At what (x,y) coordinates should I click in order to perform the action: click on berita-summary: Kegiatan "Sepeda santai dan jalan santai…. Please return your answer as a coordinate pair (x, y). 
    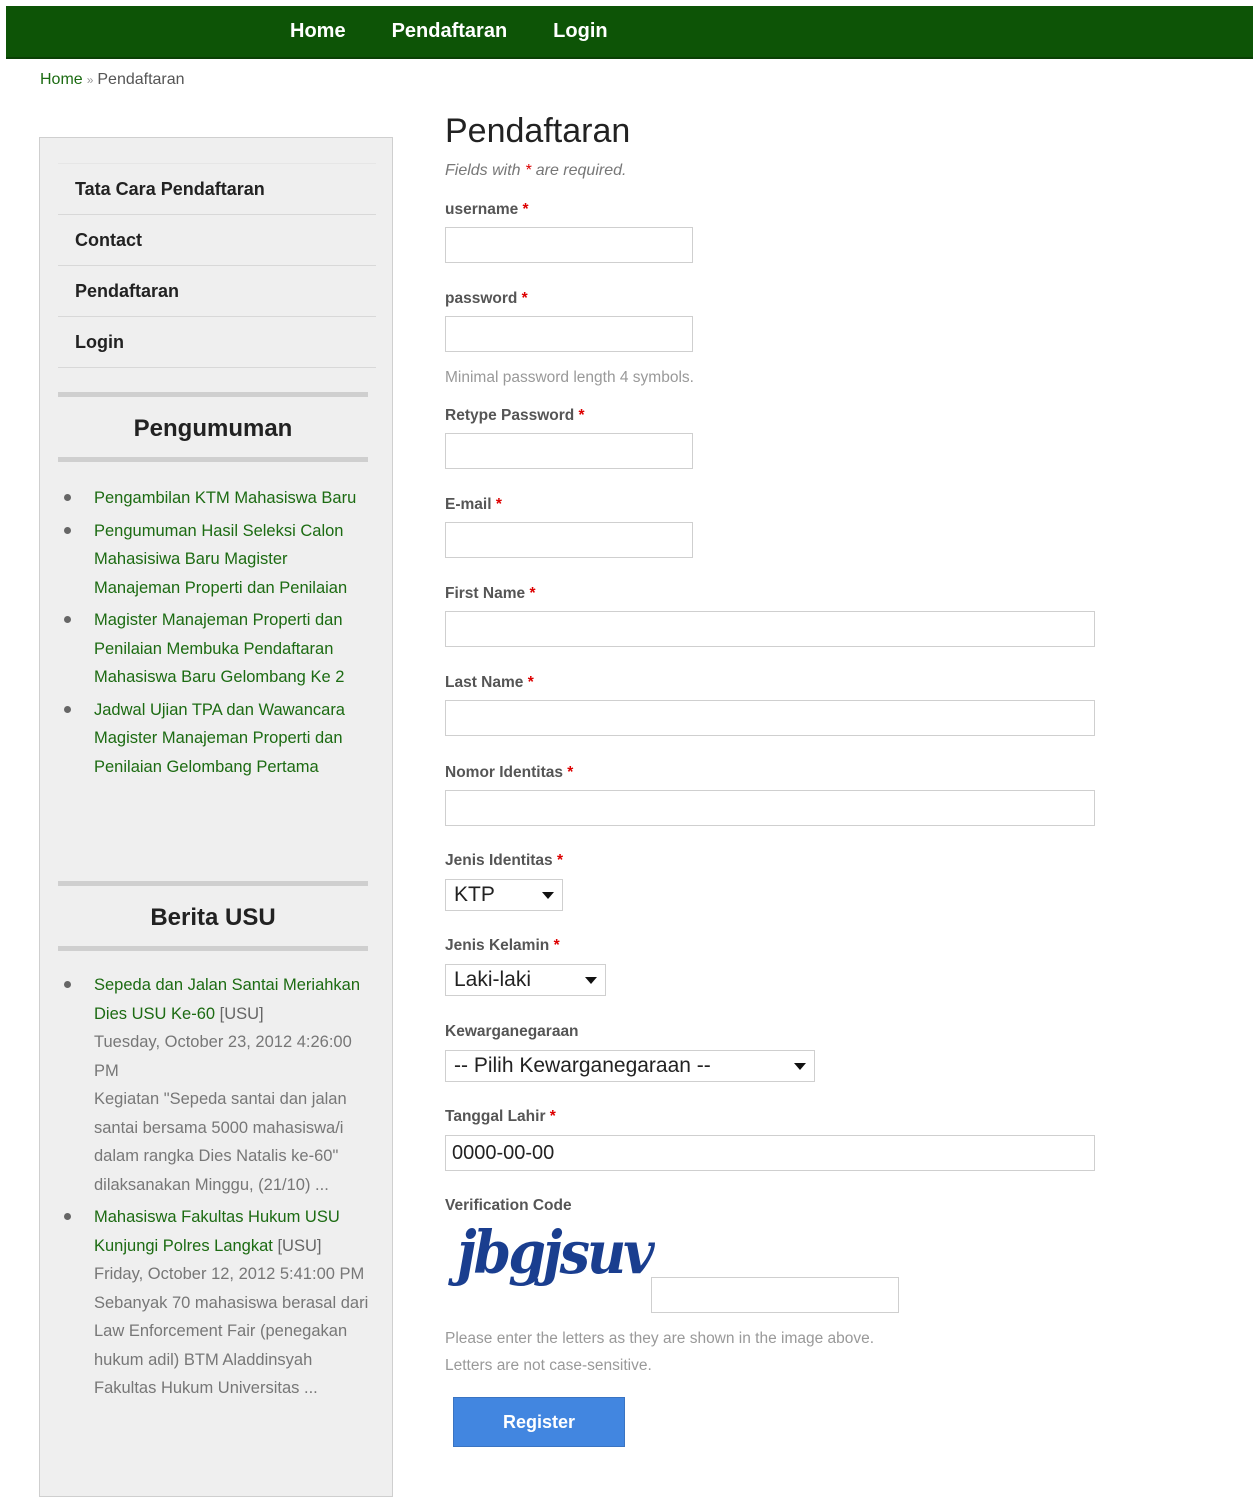
    Looking at the image, I should click on (220, 1142).